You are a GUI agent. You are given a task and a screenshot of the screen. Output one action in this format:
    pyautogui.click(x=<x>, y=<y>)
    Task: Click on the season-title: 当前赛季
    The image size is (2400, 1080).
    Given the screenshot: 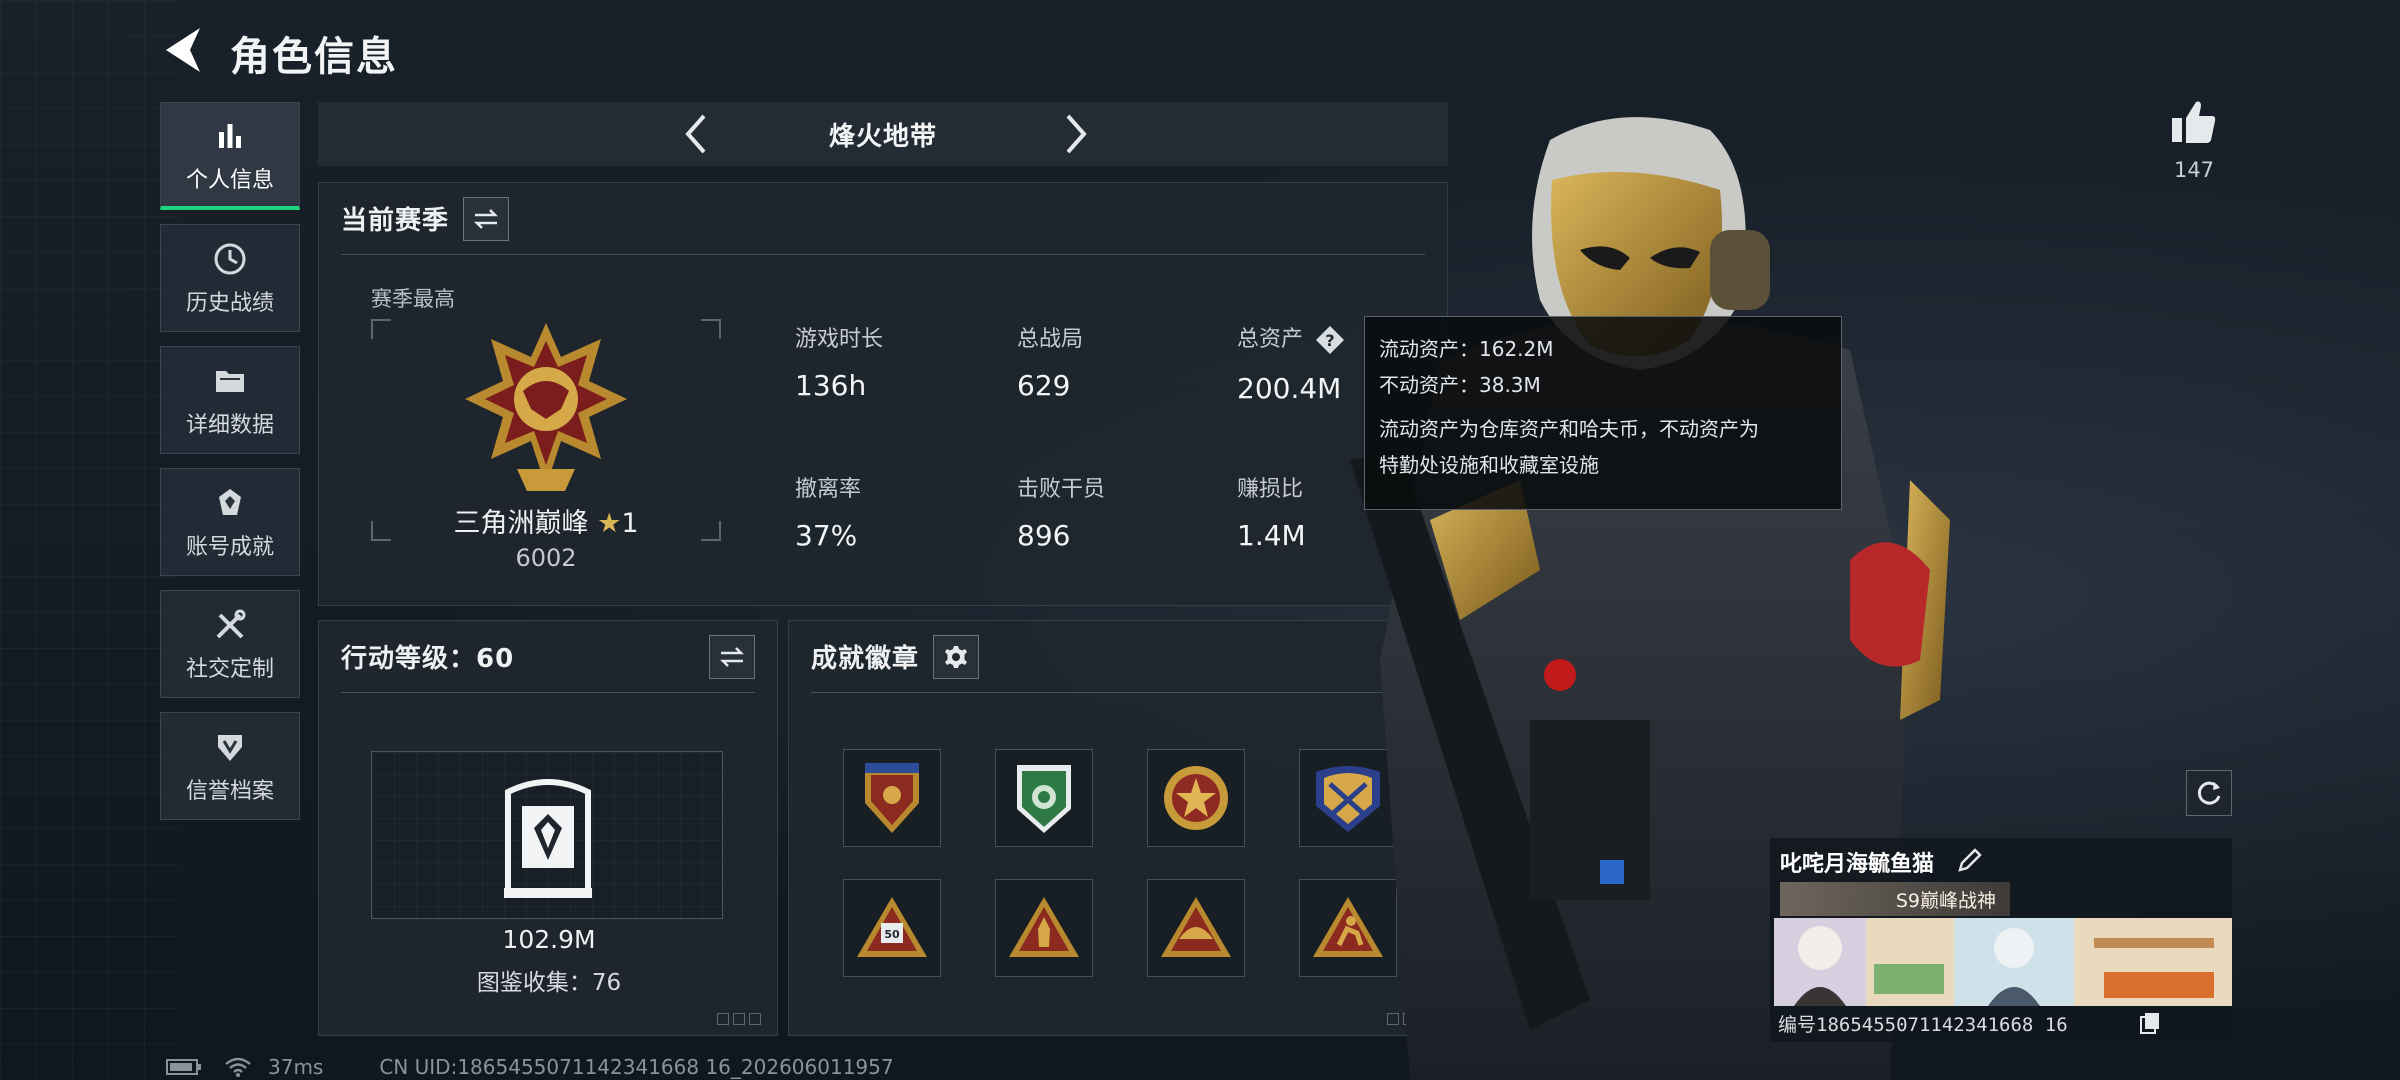 What is the action you would take?
    pyautogui.click(x=395, y=221)
    